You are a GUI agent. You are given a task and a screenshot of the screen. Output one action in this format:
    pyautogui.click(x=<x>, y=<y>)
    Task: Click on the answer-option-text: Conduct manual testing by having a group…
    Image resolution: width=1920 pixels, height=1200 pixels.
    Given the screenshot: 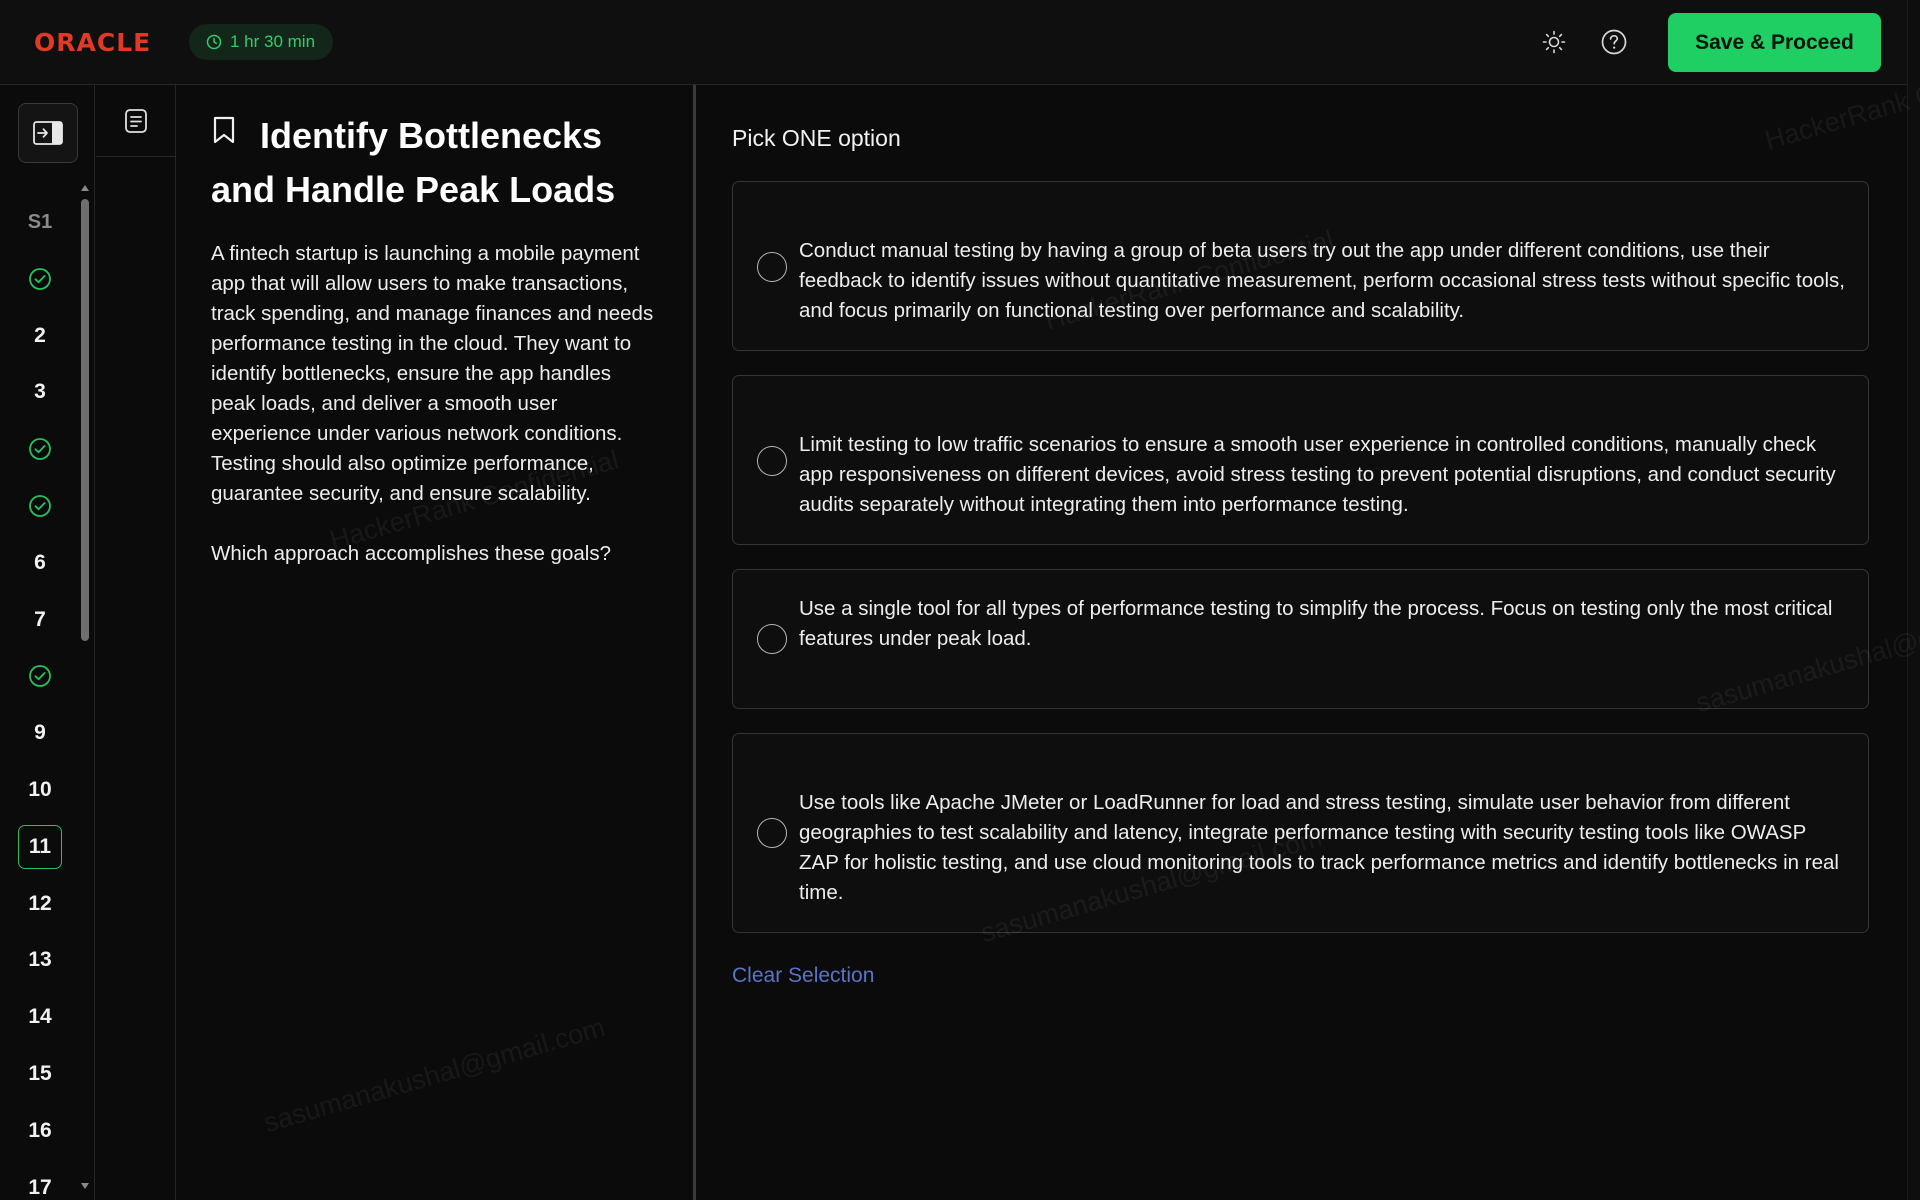 What is the action you would take?
    pyautogui.click(x=1322, y=280)
    